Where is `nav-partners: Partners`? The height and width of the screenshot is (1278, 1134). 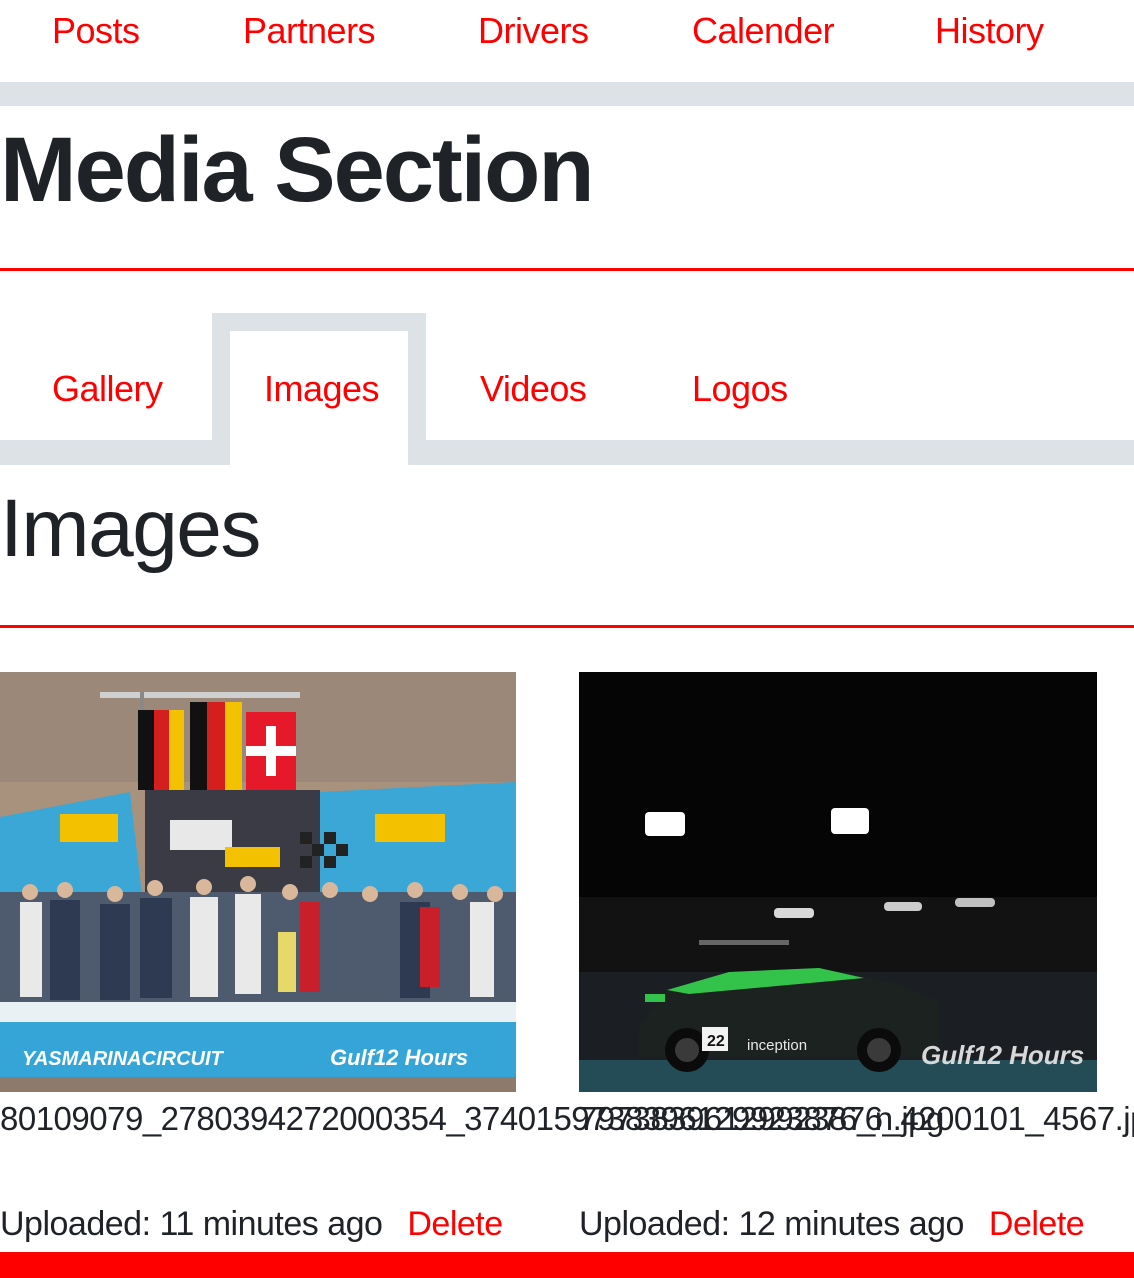
nav-partners: Partners is located at coordinates (309, 31).